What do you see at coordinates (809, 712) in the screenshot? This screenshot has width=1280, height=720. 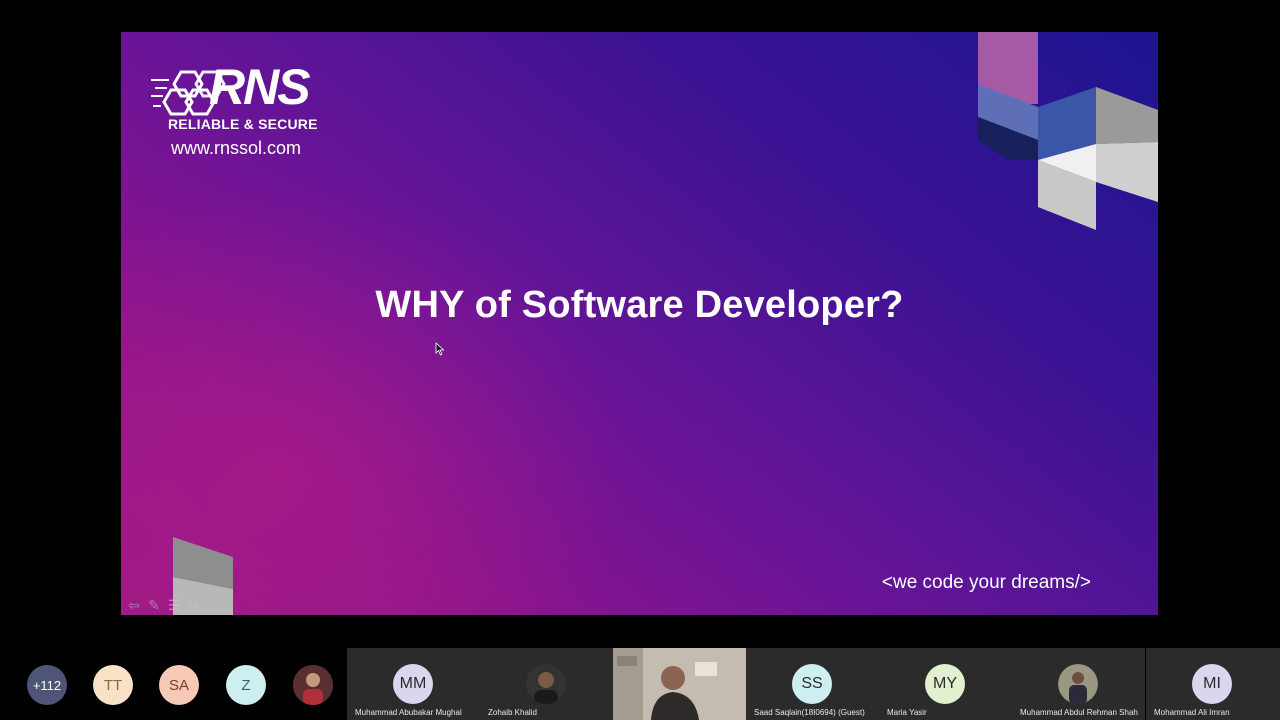 I see `participant-name: Saad Saqlain(18I0694) (Guest)` at bounding box center [809, 712].